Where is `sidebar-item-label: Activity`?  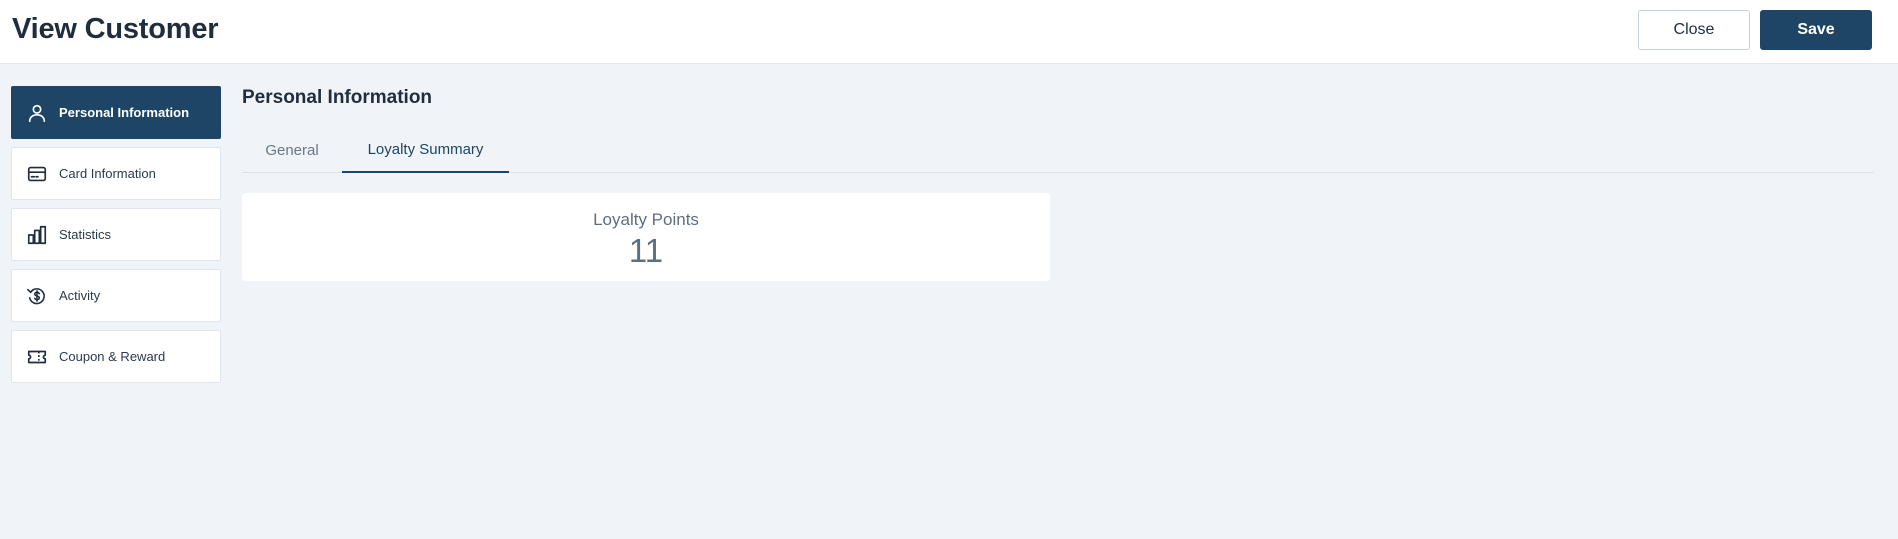 sidebar-item-label: Activity is located at coordinates (80, 295).